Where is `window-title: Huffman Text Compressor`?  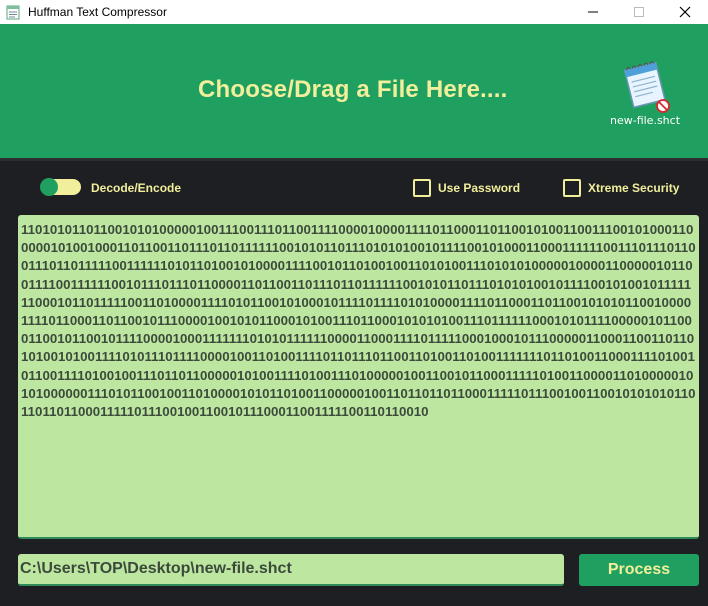
window-title: Huffman Text Compressor is located at coordinates (97, 12).